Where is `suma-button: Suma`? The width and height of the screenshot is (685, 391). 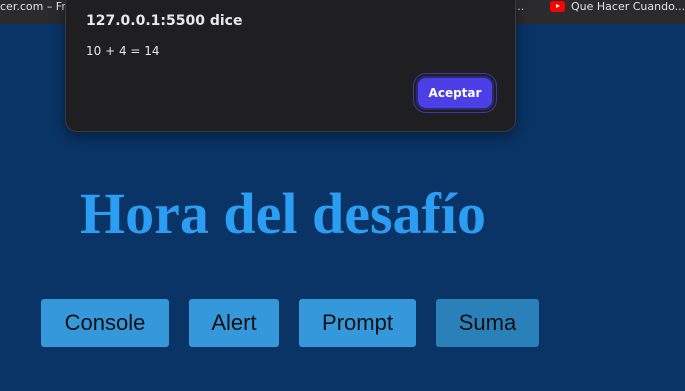
suma-button: Suma is located at coordinates (487, 323).